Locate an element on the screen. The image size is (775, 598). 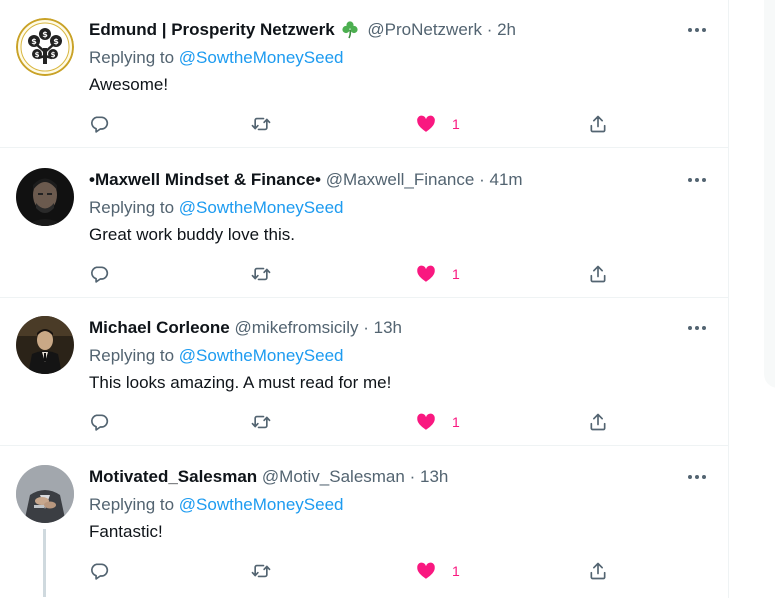
shamrock-icon is located at coordinates (350, 29).